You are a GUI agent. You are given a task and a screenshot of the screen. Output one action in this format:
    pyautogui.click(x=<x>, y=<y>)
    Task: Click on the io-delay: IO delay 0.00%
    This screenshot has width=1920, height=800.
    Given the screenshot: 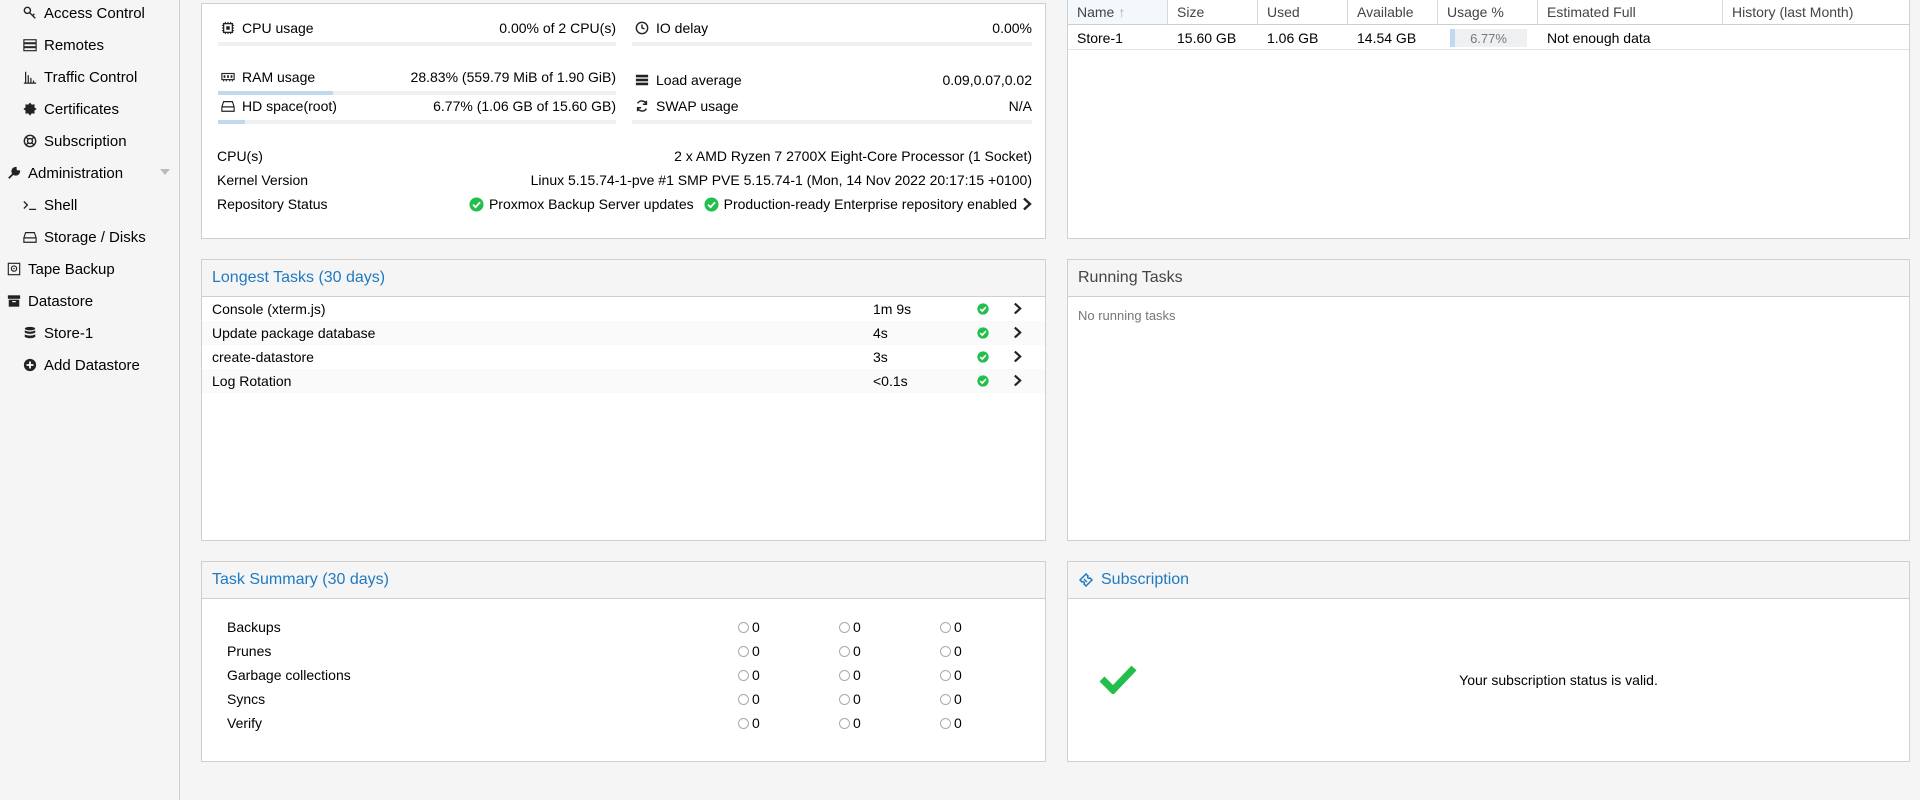 What is the action you would take?
    pyautogui.click(x=833, y=28)
    